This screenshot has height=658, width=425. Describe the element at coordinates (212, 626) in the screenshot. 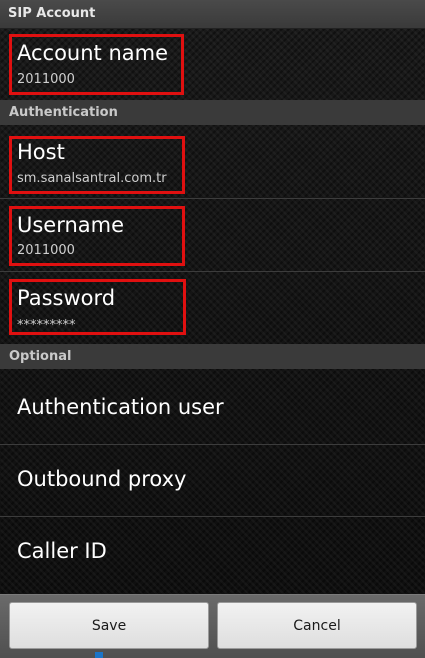

I see `button-bar: Save Cancel` at that location.